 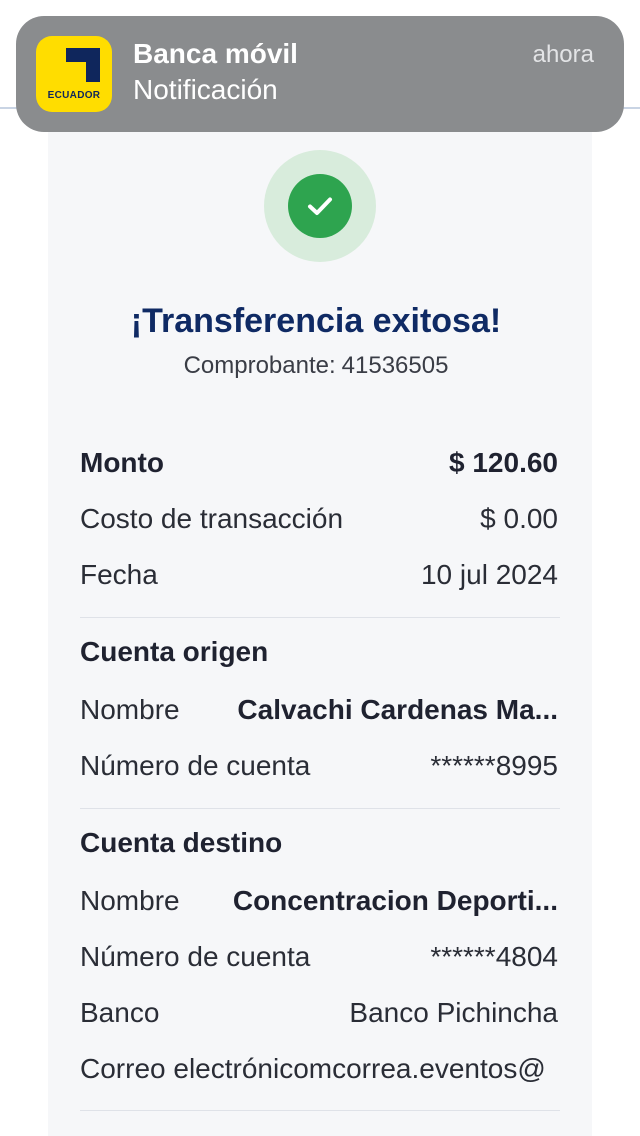 I want to click on check-icon, so click(x=320, y=206).